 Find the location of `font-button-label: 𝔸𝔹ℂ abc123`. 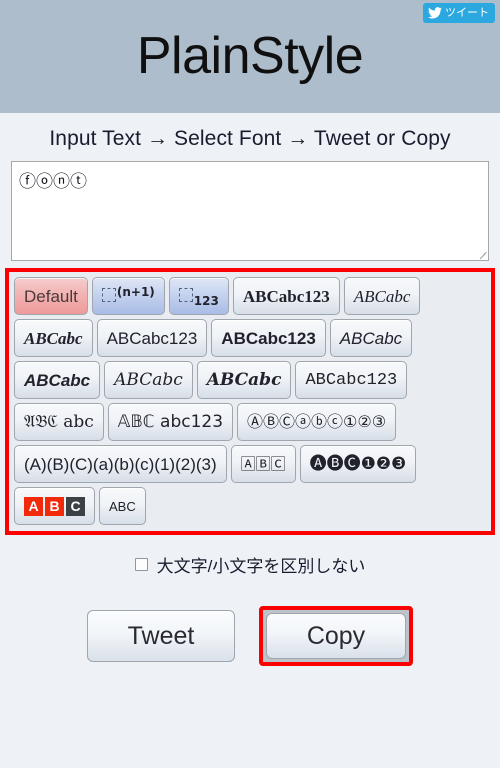

font-button-label: 𝔸𝔹ℂ abc123 is located at coordinates (170, 421).